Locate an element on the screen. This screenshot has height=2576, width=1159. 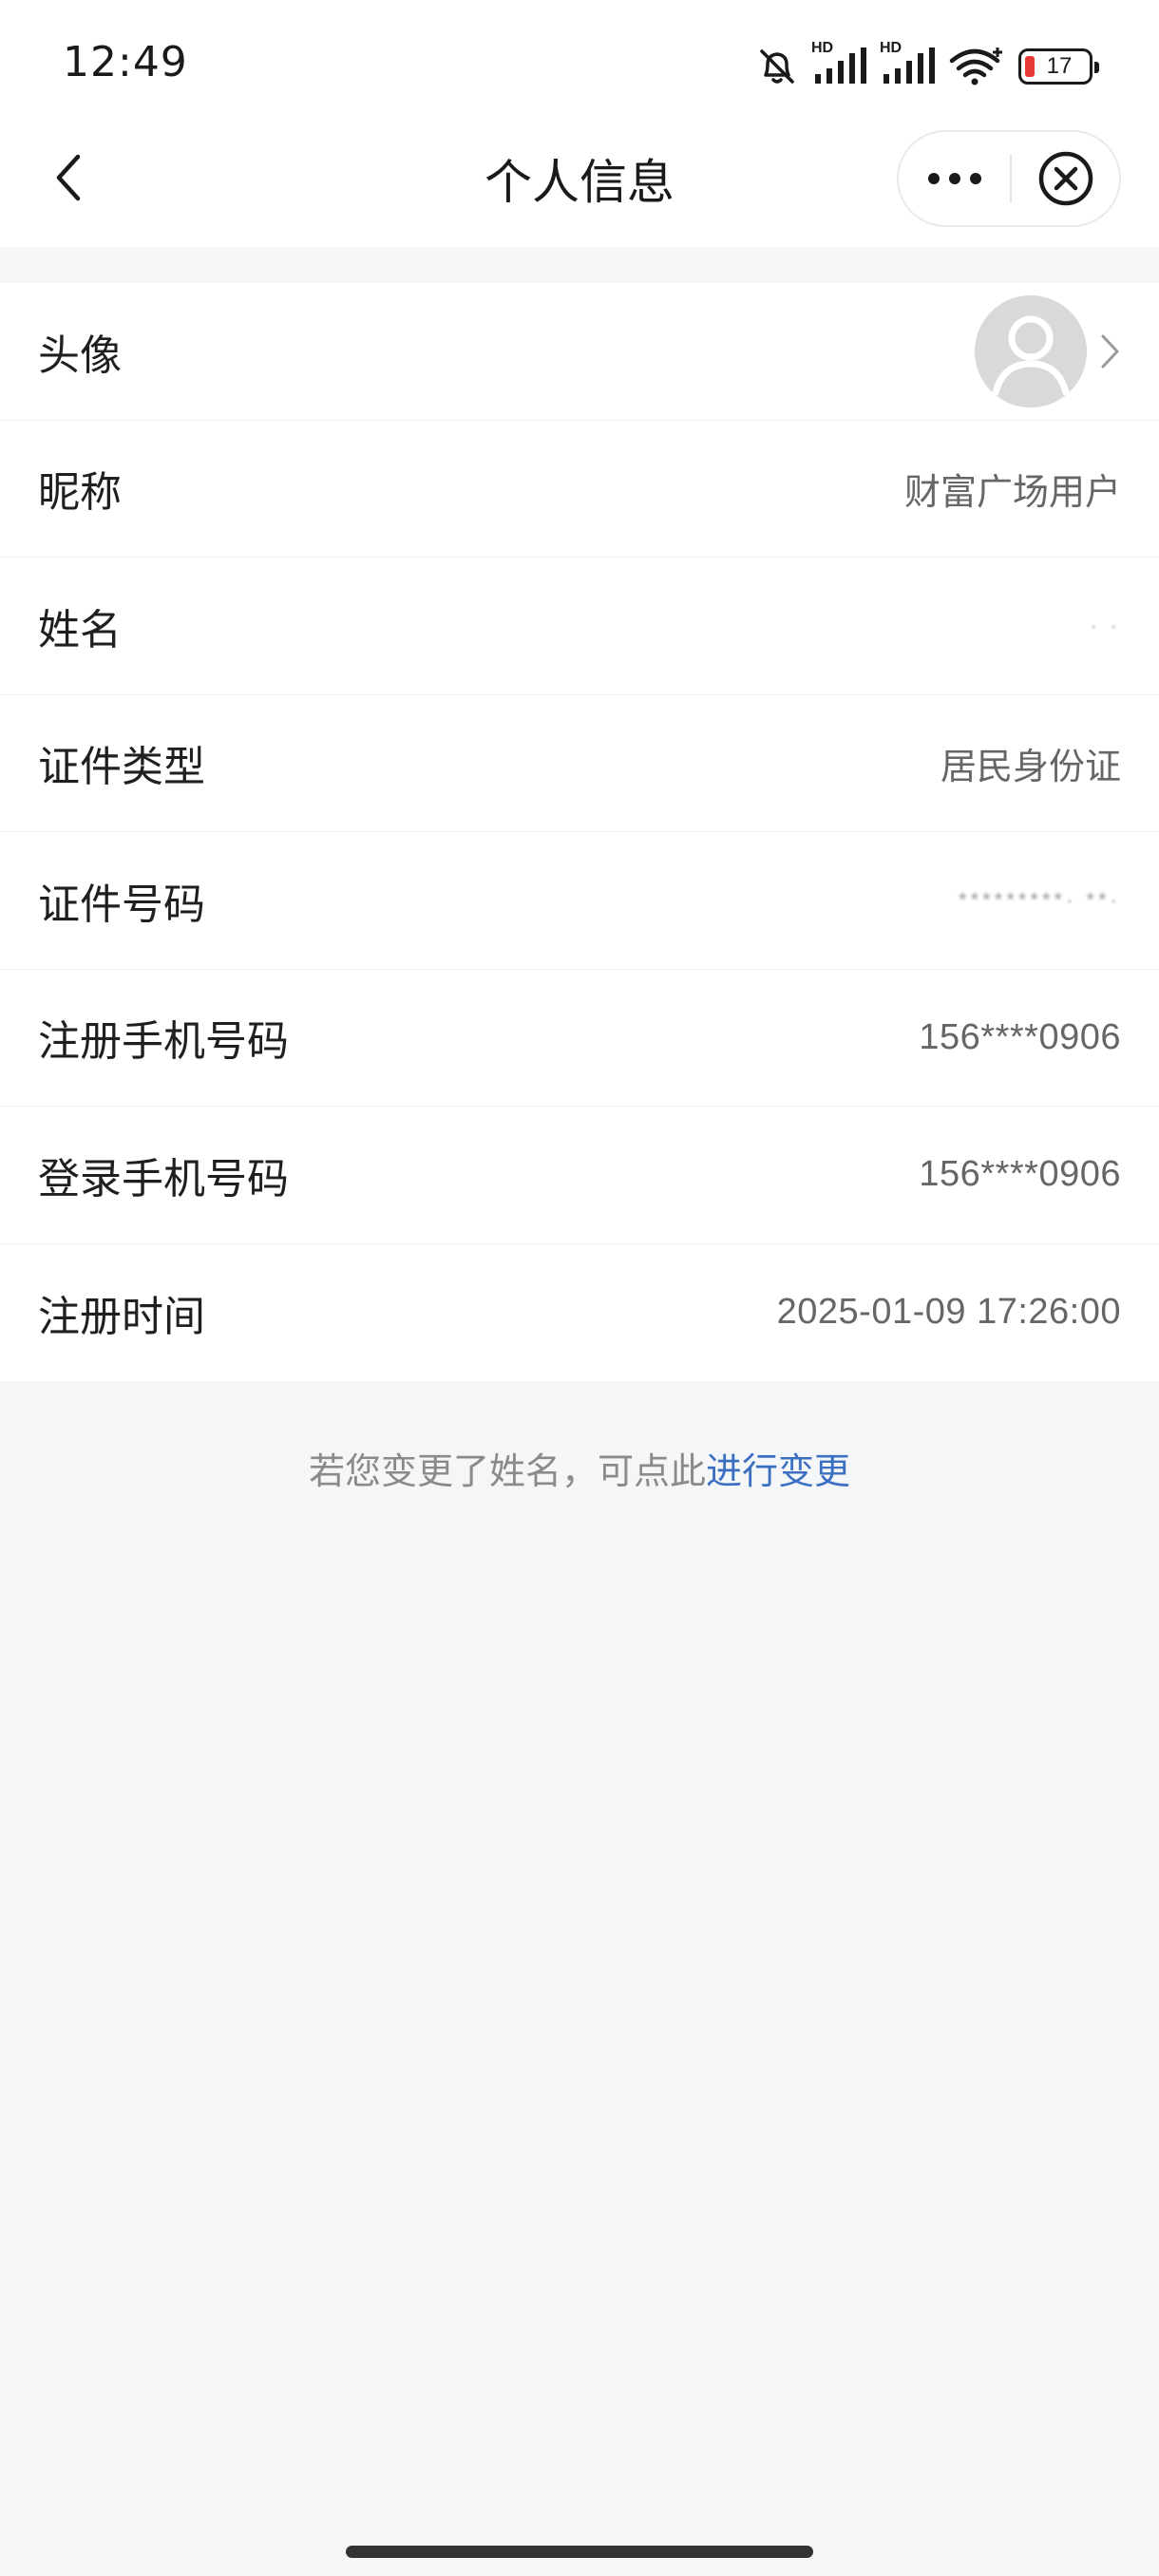
close-button is located at coordinates (1065, 178).